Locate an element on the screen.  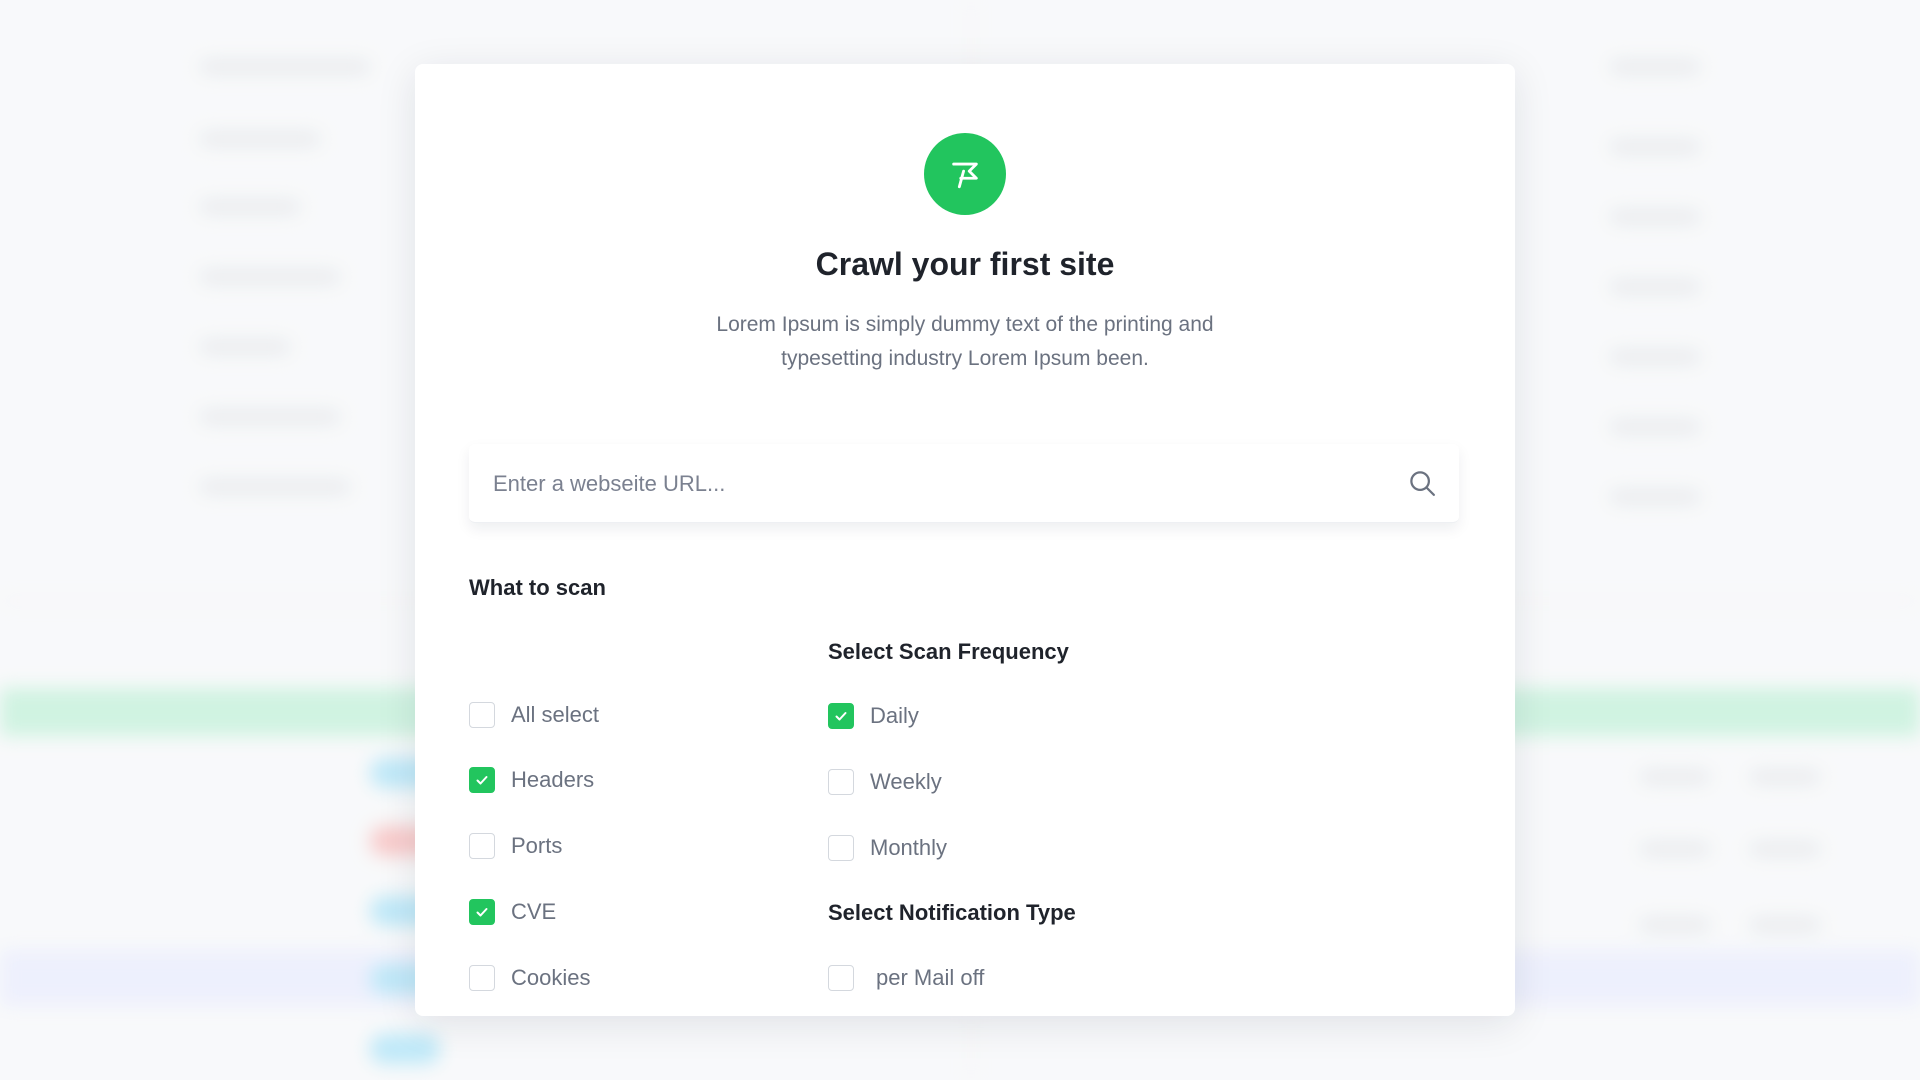
modal-title: Crawl your first site is located at coordinates (965, 264).